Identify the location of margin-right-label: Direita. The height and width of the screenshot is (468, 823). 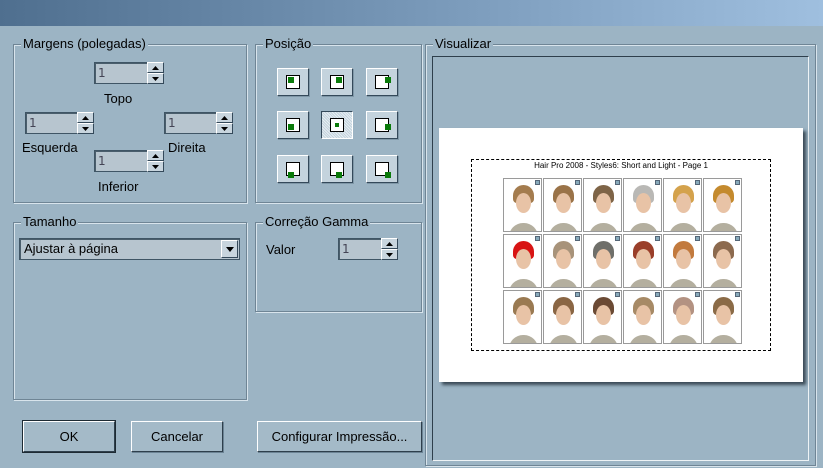
(187, 147).